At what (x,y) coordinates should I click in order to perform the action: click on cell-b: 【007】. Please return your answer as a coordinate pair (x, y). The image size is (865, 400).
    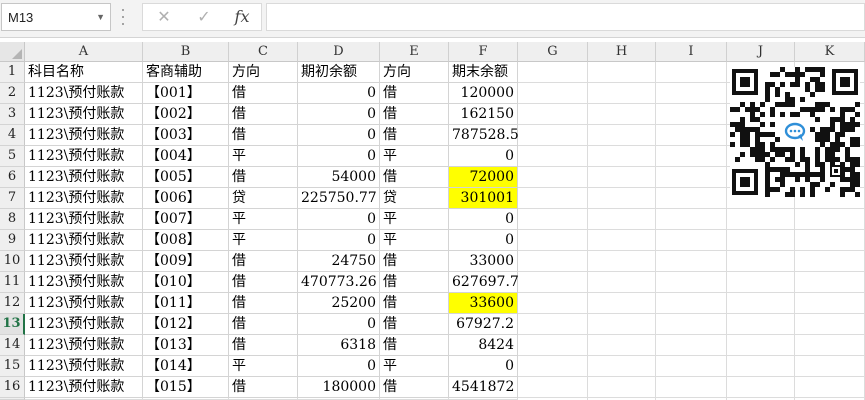
    Looking at the image, I should click on (186, 219).